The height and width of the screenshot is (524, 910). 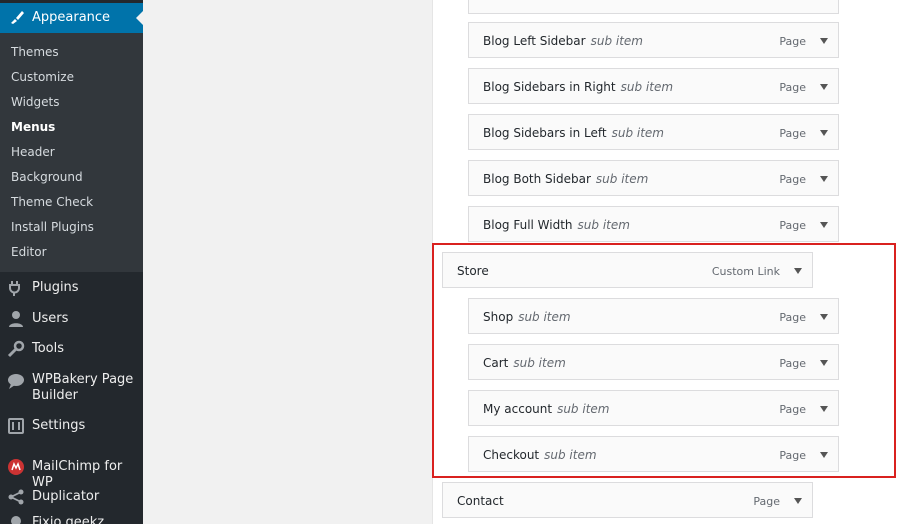 I want to click on user-icon, so click(x=16, y=319).